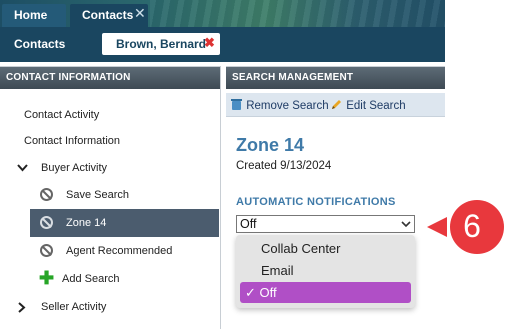 The height and width of the screenshot is (329, 516). I want to click on top-tab-strip, so click(222, 13).